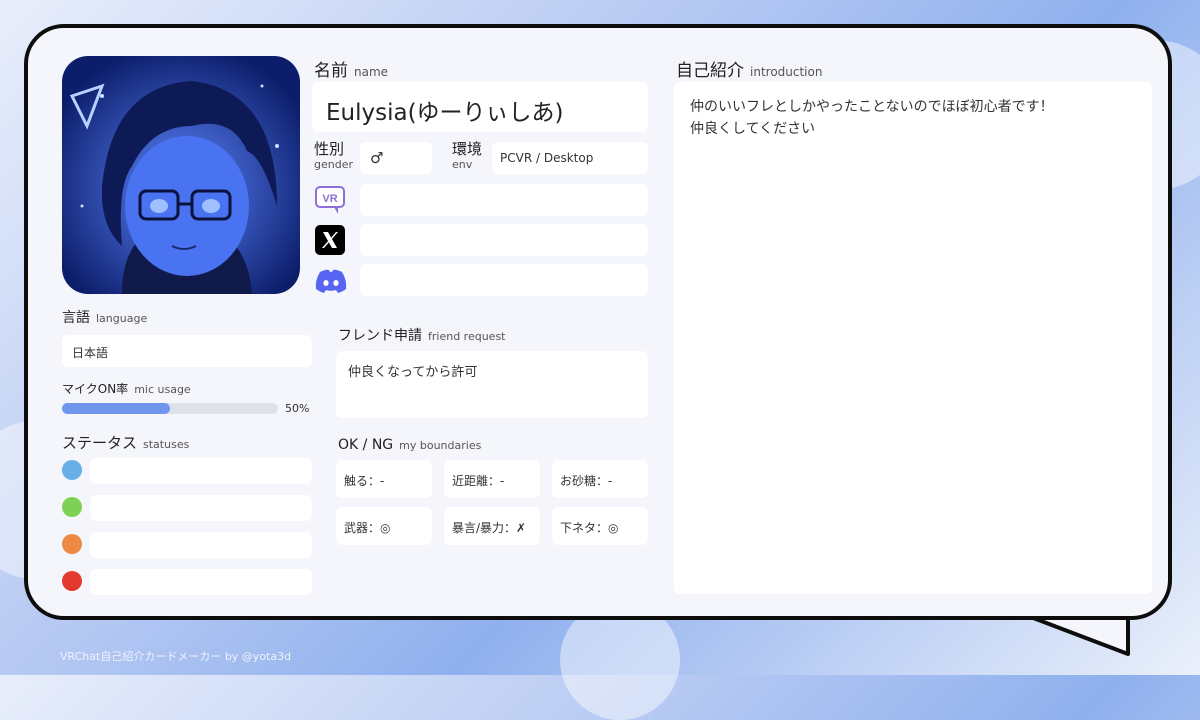 This screenshot has width=1200, height=720. Describe the element at coordinates (380, 336) in the screenshot. I see `friend-request-label: フレンド申請` at that location.